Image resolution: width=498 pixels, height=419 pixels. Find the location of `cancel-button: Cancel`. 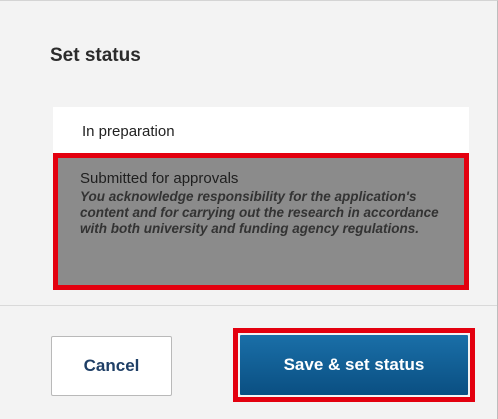

cancel-button: Cancel is located at coordinates (111, 366).